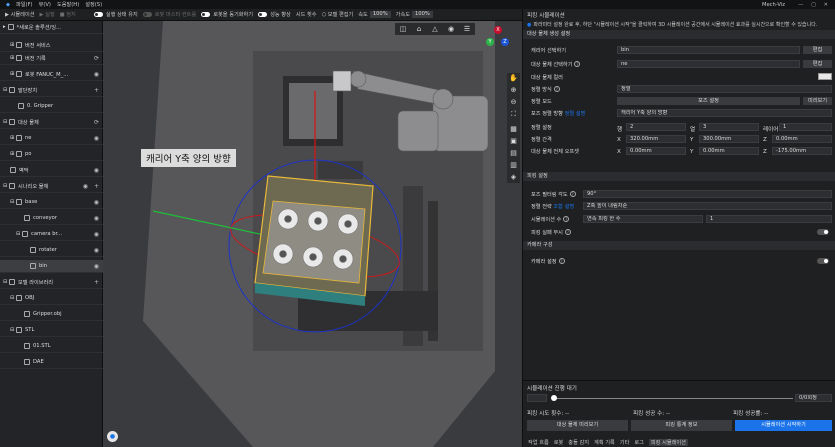 Image resolution: width=835 pixels, height=447 pixels. Describe the element at coordinates (783, 425) in the screenshot. I see `start-simulation-button: 시뮬레이션 시작하기` at that location.